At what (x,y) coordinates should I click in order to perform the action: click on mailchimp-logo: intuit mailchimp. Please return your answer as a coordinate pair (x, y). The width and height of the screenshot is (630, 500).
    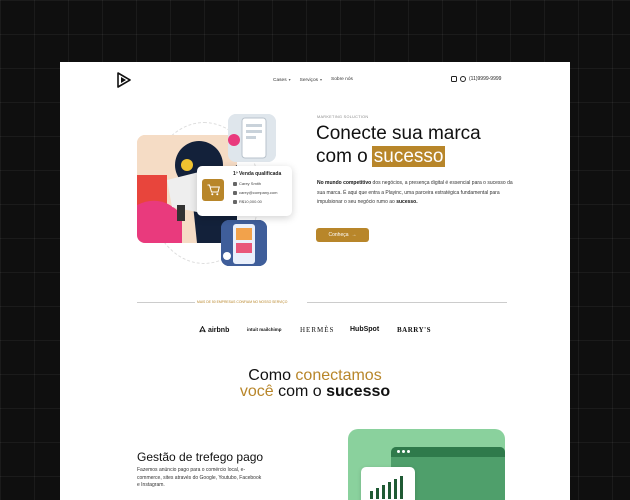
    Looking at the image, I should click on (264, 329).